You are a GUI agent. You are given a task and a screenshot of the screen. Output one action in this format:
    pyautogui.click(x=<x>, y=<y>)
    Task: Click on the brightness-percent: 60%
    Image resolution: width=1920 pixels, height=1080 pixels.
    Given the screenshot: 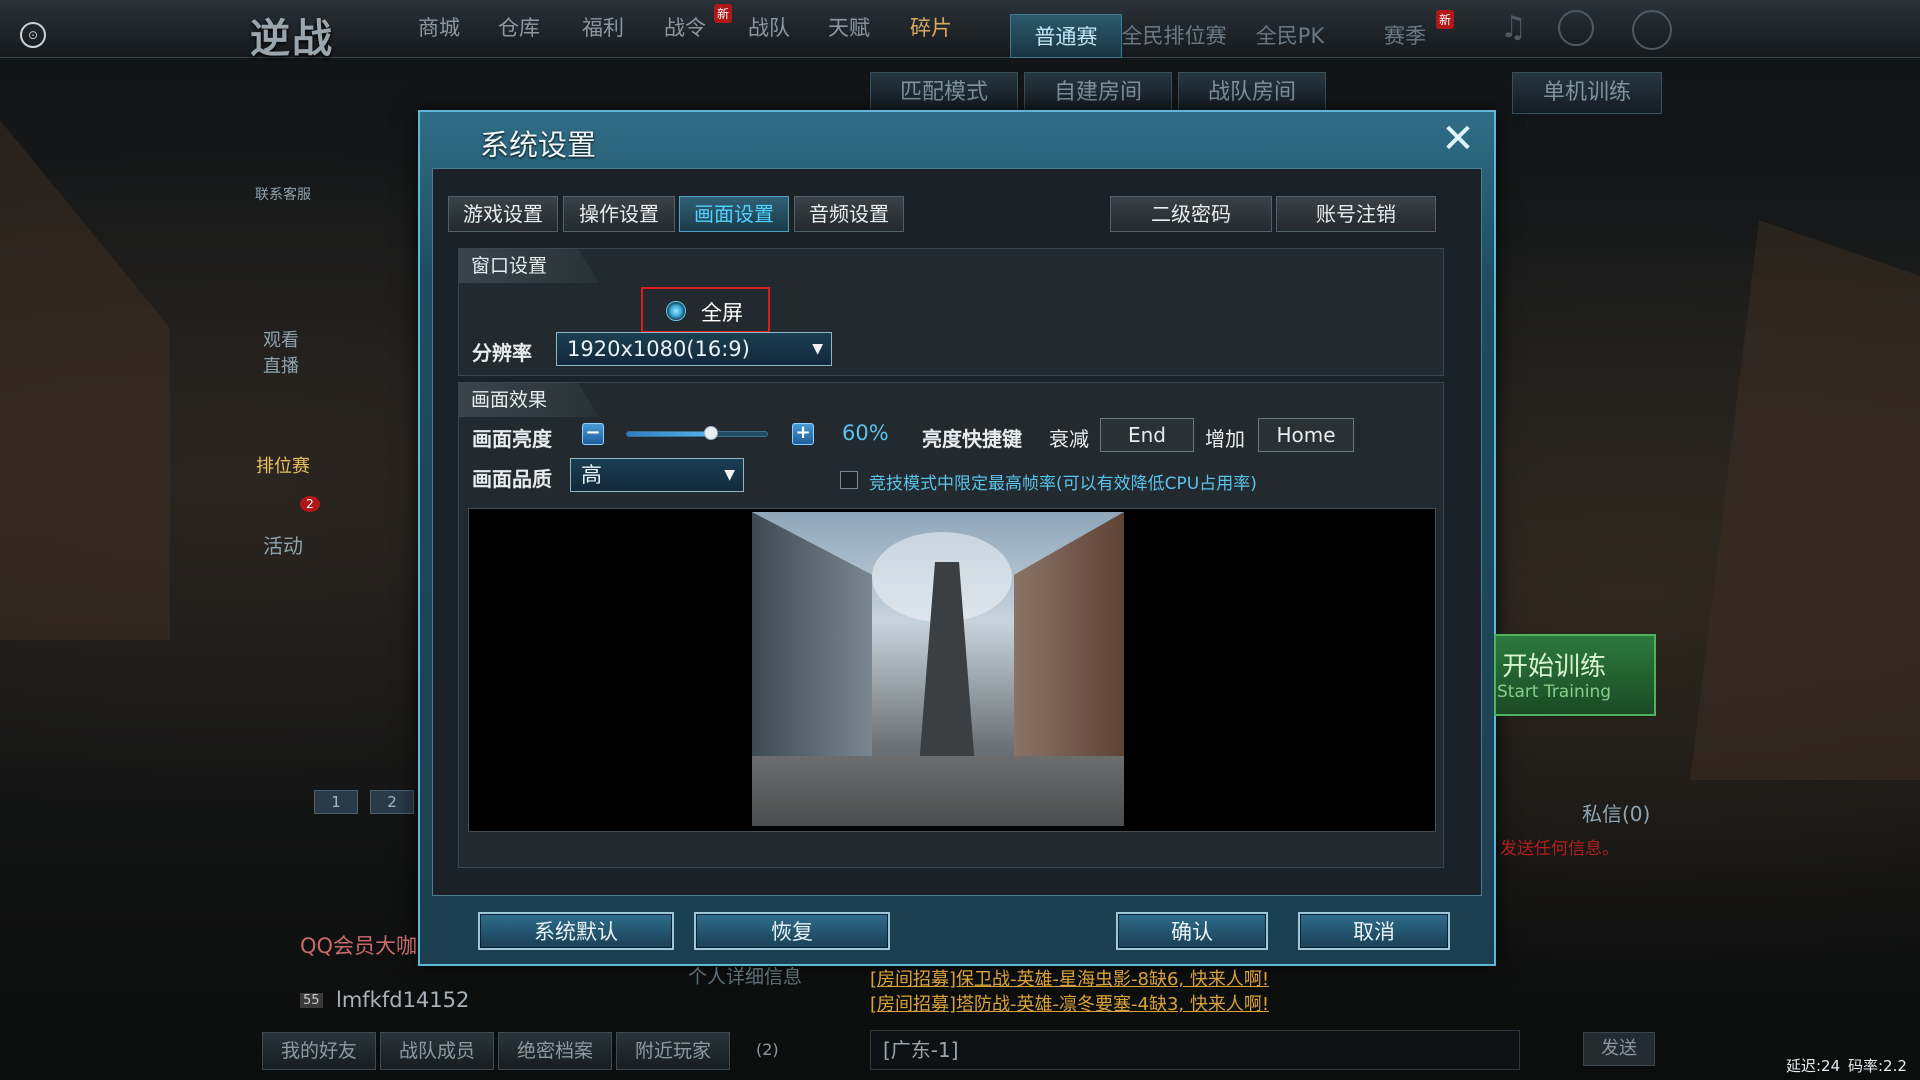 What is the action you would take?
    pyautogui.click(x=865, y=433)
    